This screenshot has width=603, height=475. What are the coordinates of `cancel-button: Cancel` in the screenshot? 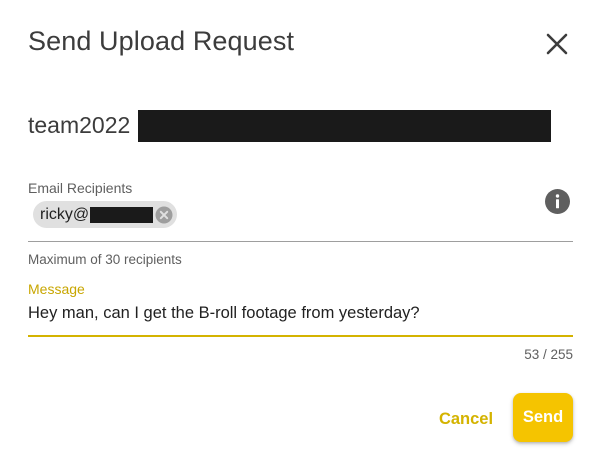 It's located at (466, 419).